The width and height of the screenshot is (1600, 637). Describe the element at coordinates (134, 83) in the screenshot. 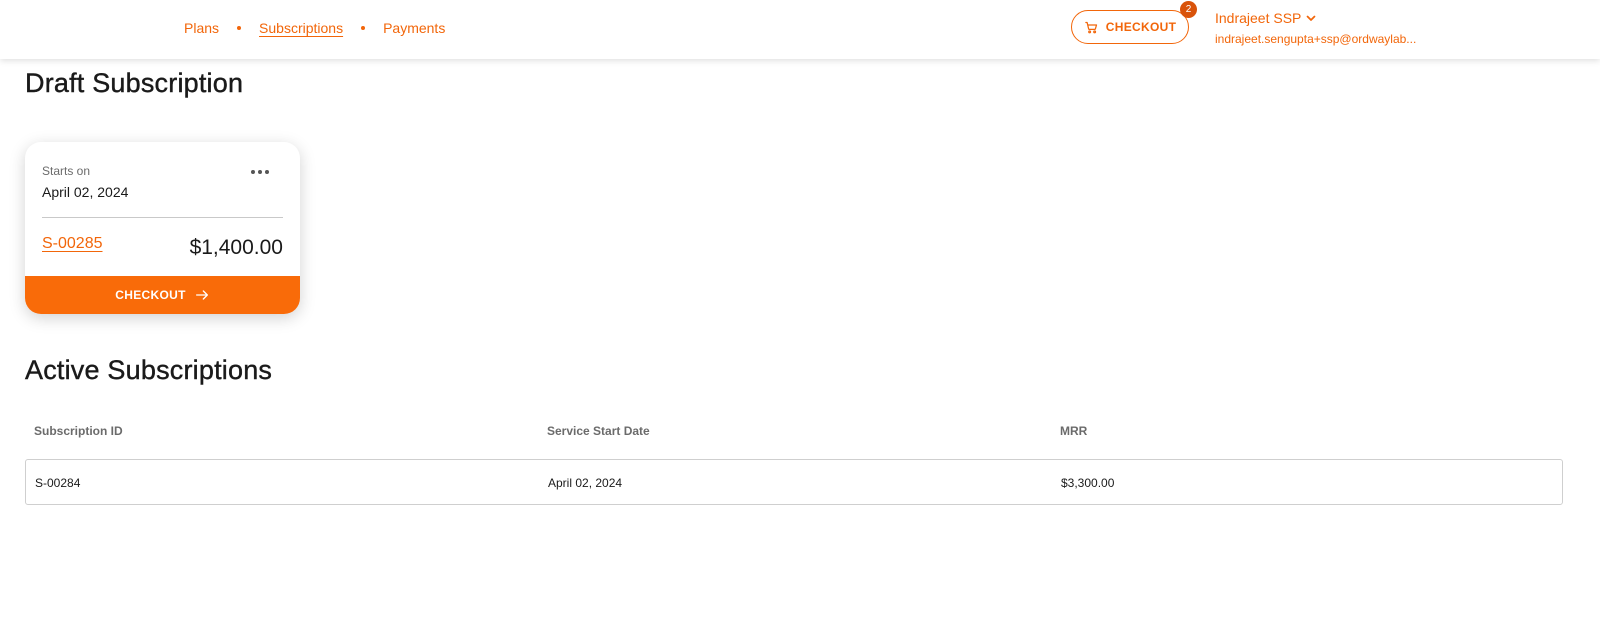

I see `draft-subscription-title: Draft Subscription` at that location.